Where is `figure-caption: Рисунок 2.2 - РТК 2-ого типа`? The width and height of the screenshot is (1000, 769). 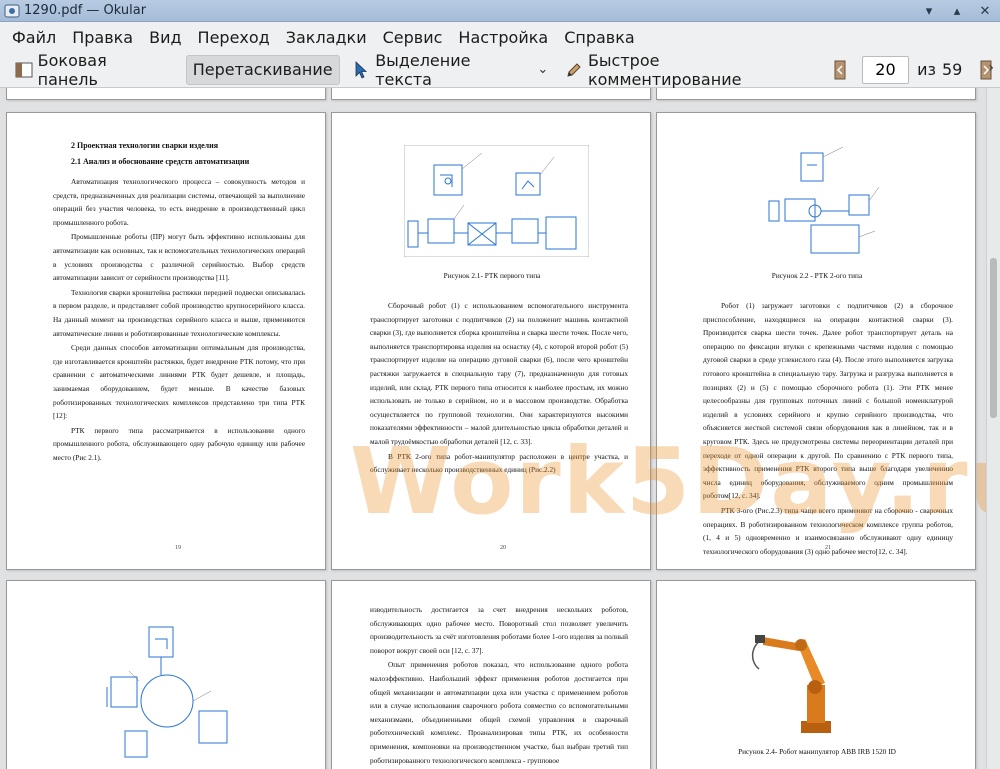 figure-caption: Рисунок 2.2 - РТК 2-ого типа is located at coordinates (817, 275).